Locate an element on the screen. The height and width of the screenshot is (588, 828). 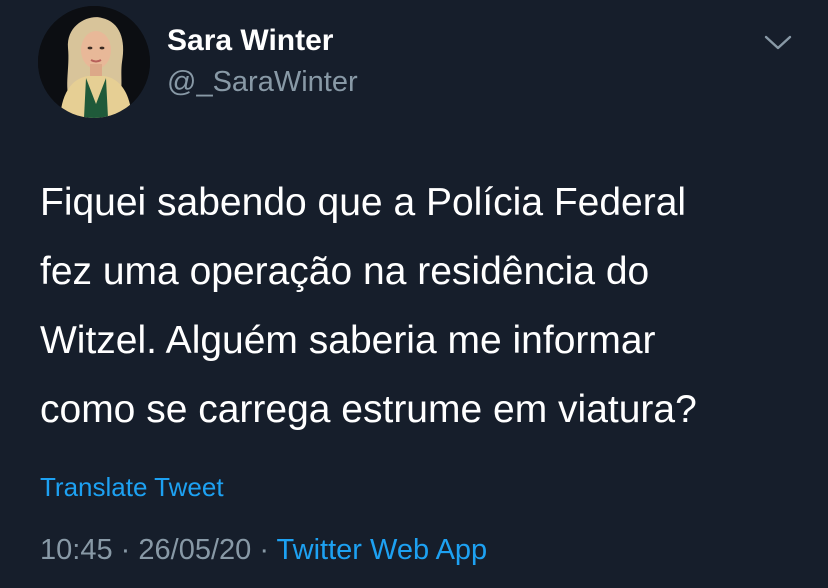
tweet-source-link: Twitter Web App is located at coordinates (382, 550).